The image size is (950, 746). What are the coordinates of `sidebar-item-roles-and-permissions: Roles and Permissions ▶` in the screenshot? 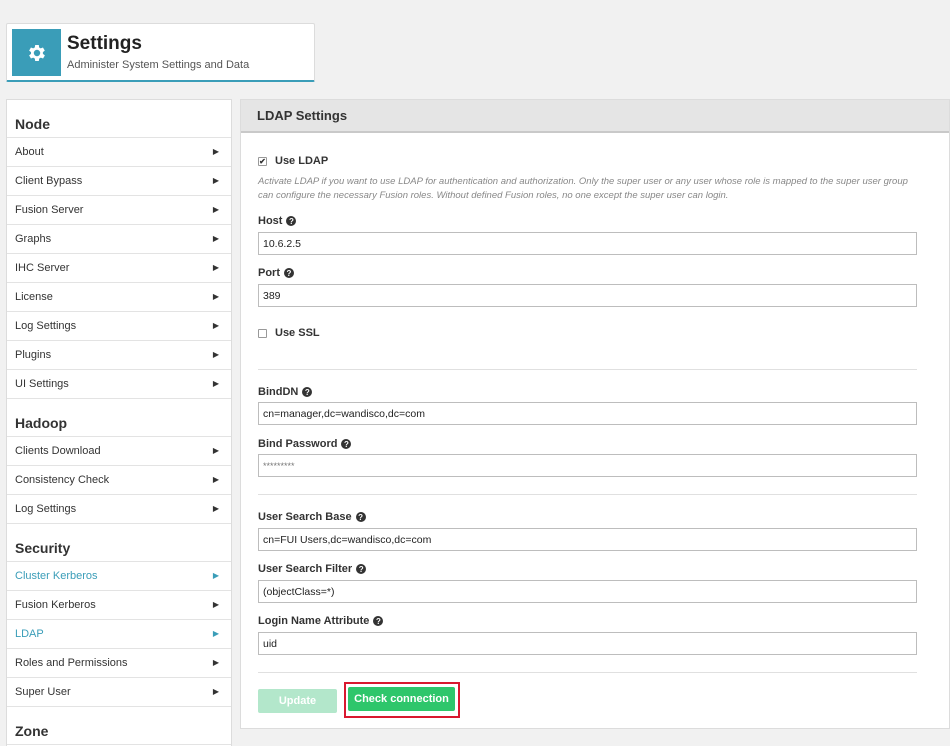 It's located at (119, 663).